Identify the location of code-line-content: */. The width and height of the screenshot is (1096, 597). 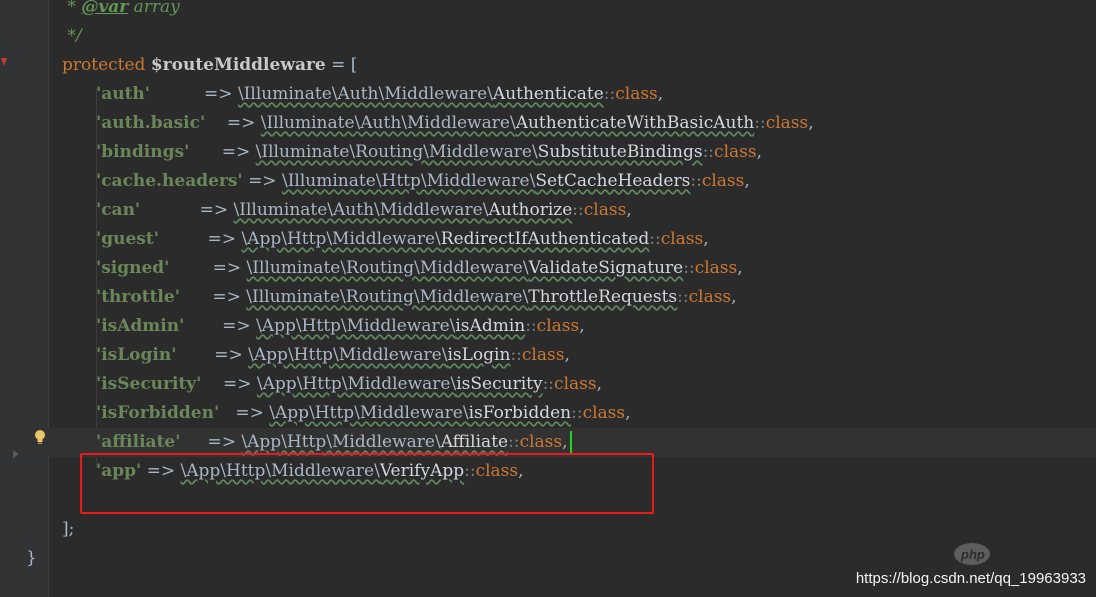
(72, 36).